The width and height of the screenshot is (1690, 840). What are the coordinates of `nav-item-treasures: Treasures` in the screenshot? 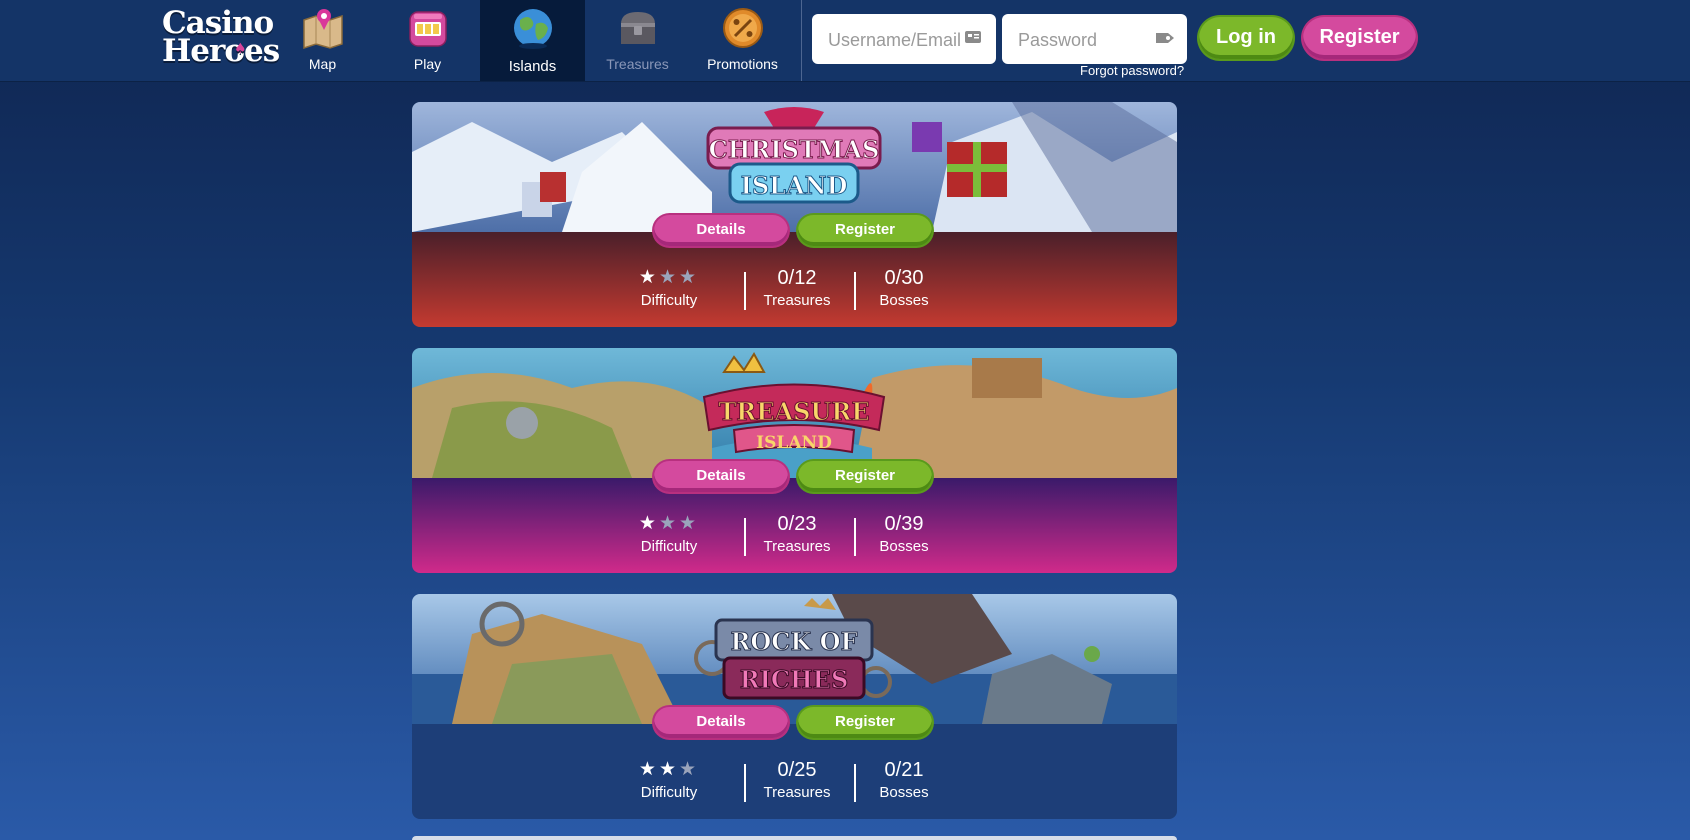 It's located at (637, 40).